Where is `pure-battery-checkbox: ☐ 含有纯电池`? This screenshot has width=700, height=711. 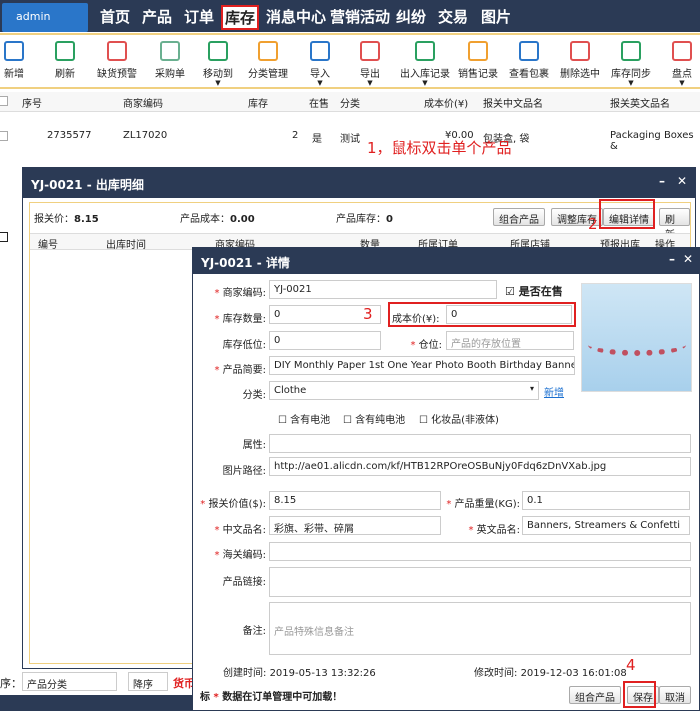 pure-battery-checkbox: ☐ 含有纯电池 is located at coordinates (374, 418).